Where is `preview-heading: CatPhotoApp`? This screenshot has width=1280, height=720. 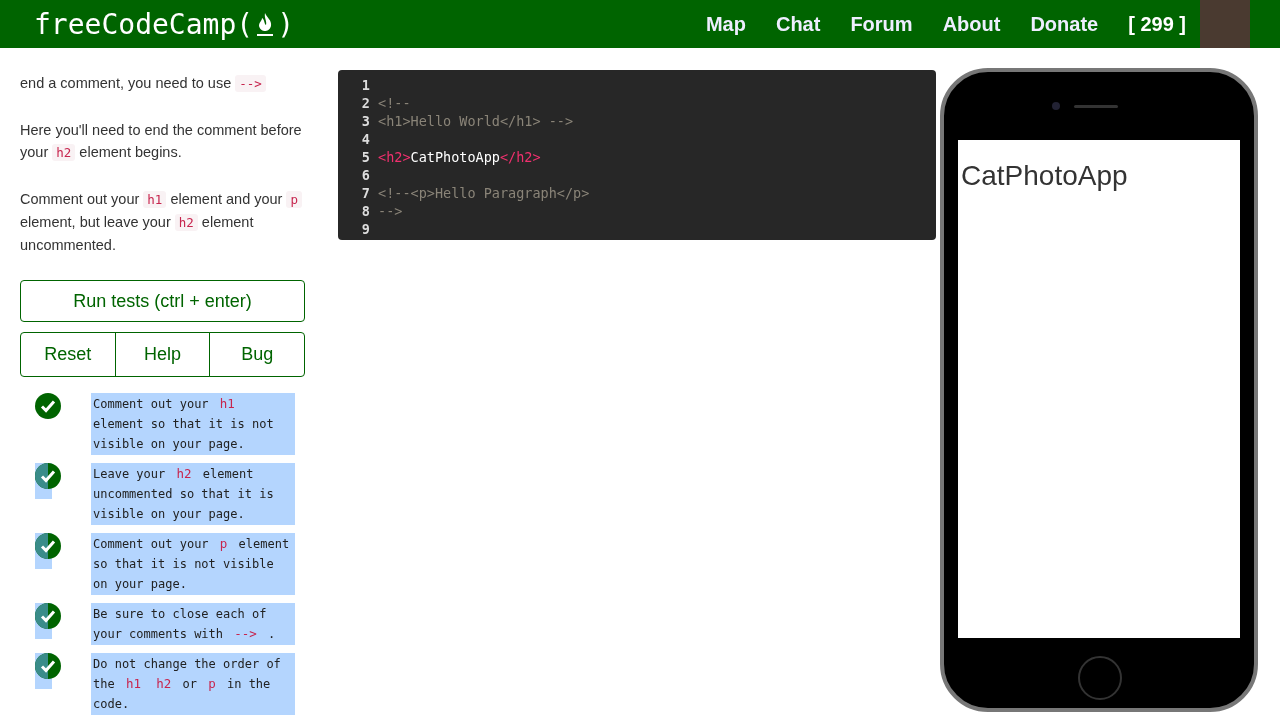
preview-heading: CatPhotoApp is located at coordinates (1045, 176).